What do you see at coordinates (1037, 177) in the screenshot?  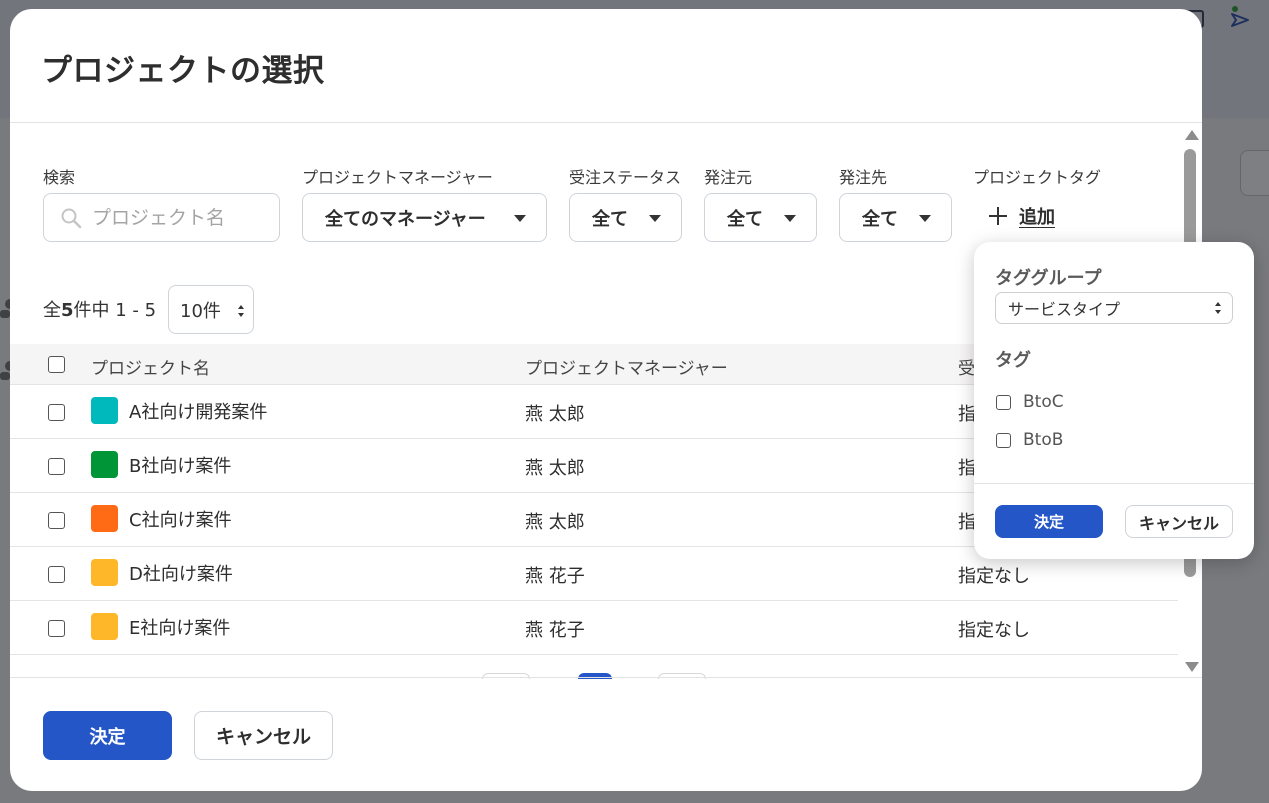 I see `tag-filter-label: プロジェクトタグ` at bounding box center [1037, 177].